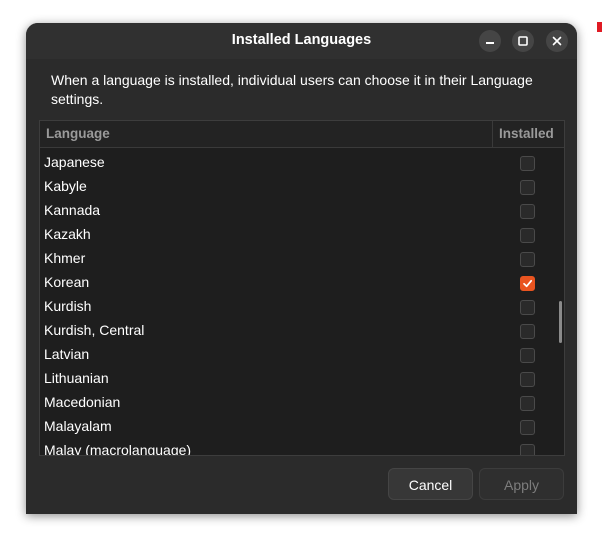 This screenshot has height=543, width=602. What do you see at coordinates (302, 211) in the screenshot?
I see `table-row: Kannada` at bounding box center [302, 211].